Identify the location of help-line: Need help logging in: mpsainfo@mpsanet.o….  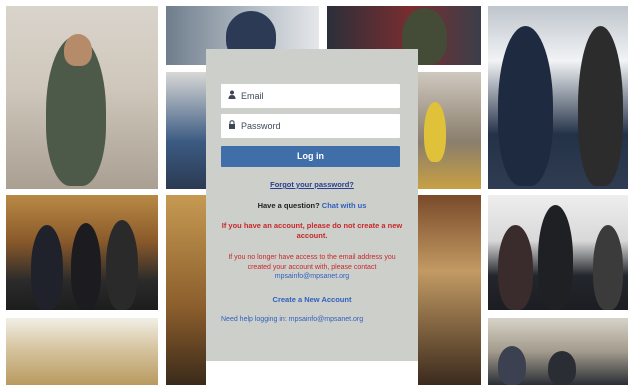
(316, 319).